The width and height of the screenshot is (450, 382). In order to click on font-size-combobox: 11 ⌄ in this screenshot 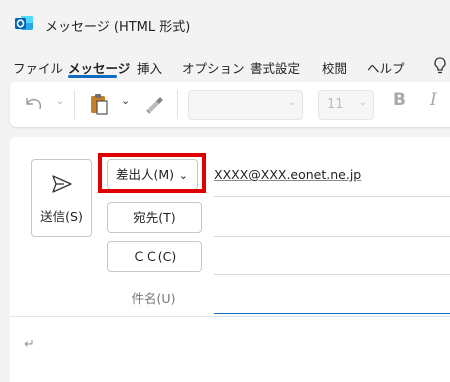, I will do `click(346, 105)`.